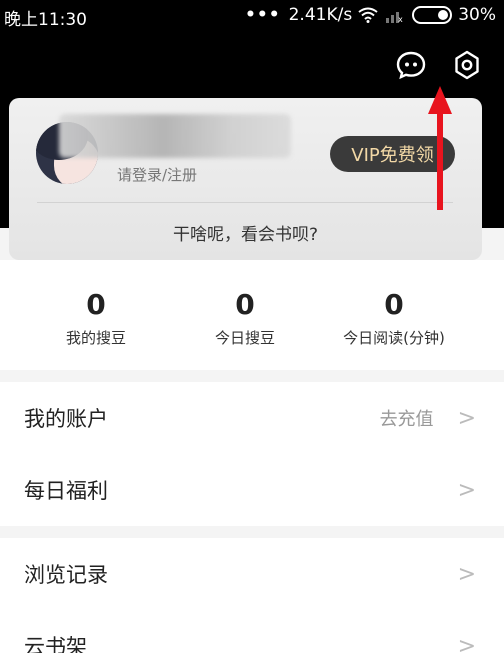  I want to click on status-right: ••• 2.41K/s x 30%, so click(370, 15).